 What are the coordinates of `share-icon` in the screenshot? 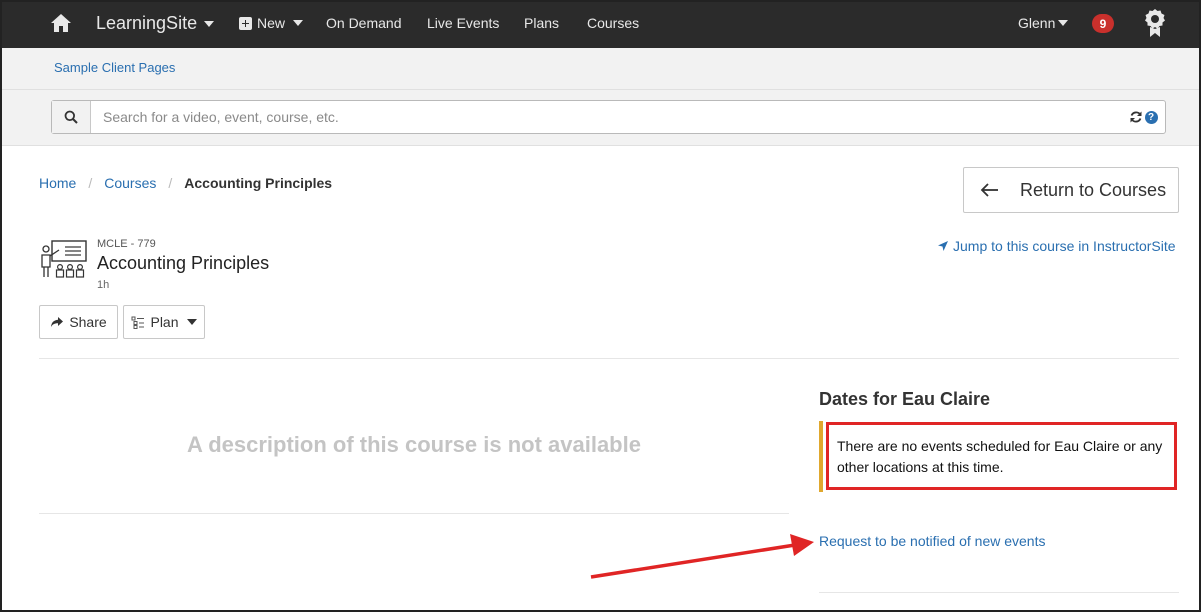 It's located at (57, 322).